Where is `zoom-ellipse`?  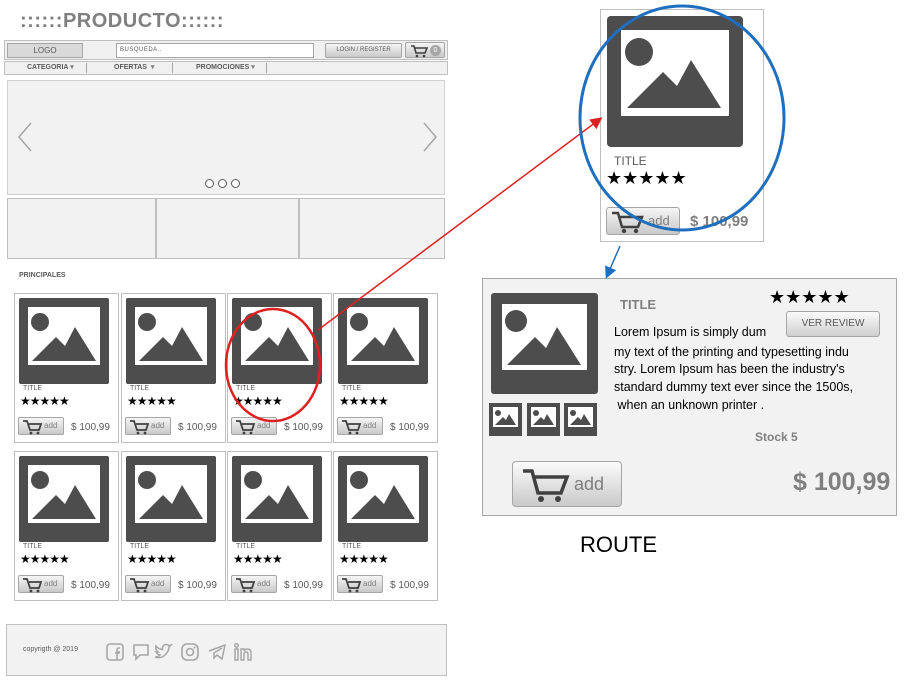 zoom-ellipse is located at coordinates (682, 118).